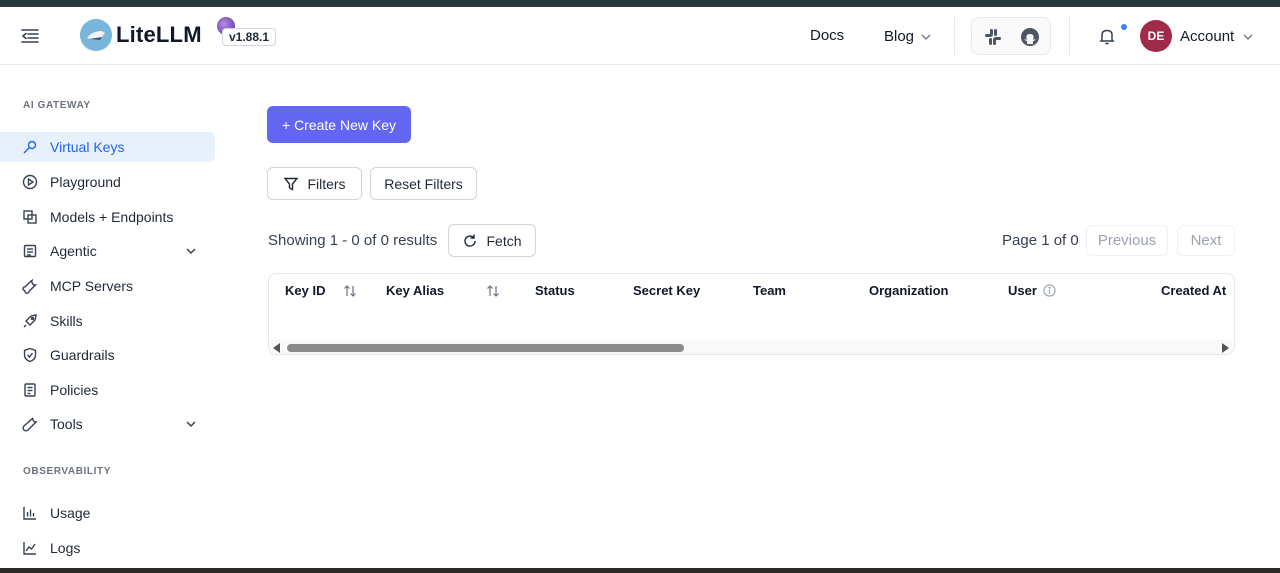  I want to click on scroll-right-arrow-icon, so click(1225, 348).